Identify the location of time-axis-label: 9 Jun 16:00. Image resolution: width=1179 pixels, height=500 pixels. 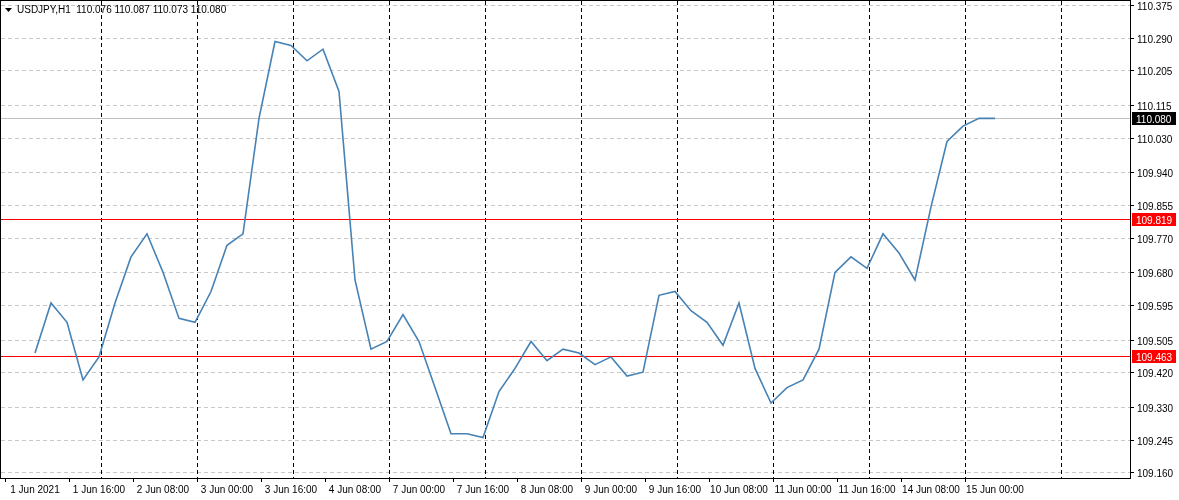
(675, 489).